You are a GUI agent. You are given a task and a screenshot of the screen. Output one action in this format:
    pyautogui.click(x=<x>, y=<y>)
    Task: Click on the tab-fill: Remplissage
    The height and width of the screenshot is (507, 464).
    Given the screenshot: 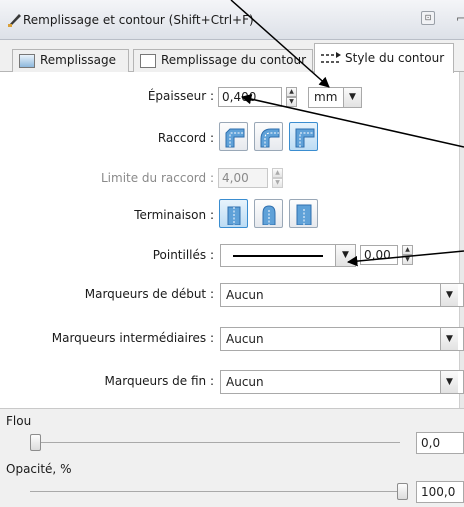 What is the action you would take?
    pyautogui.click(x=70, y=60)
    